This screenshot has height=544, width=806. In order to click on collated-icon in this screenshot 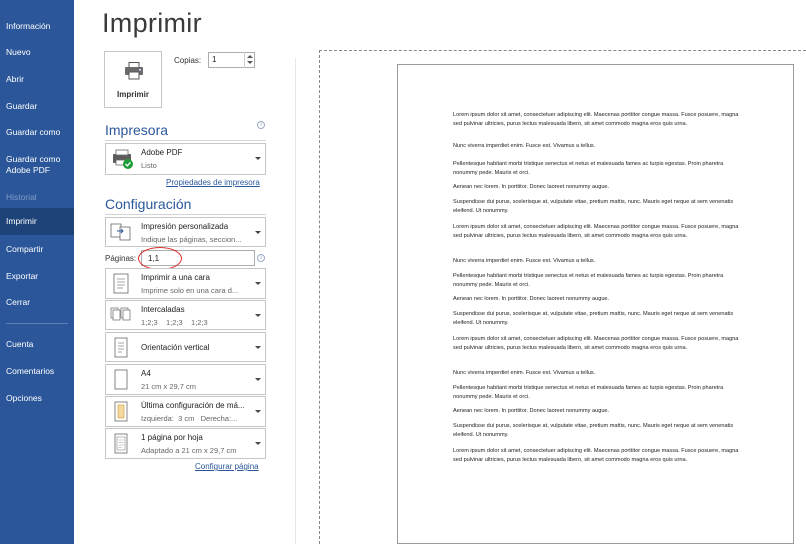, I will do `click(120, 314)`.